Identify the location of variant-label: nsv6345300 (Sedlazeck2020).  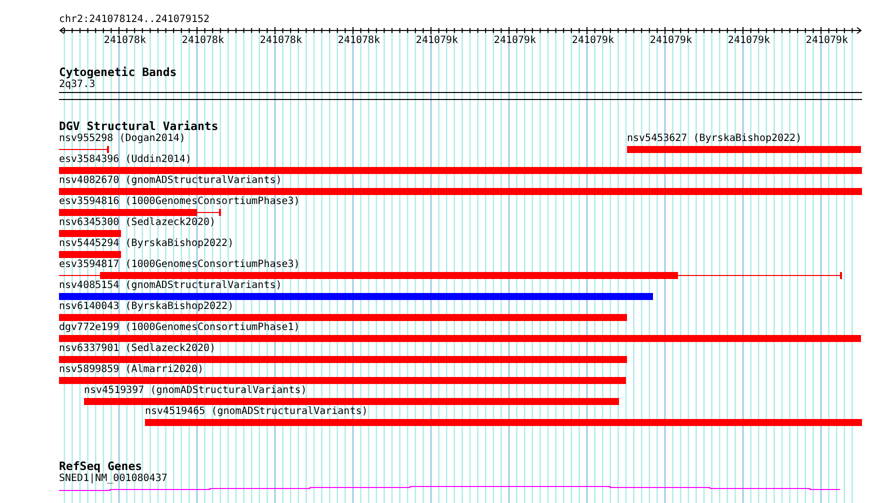
(137, 223).